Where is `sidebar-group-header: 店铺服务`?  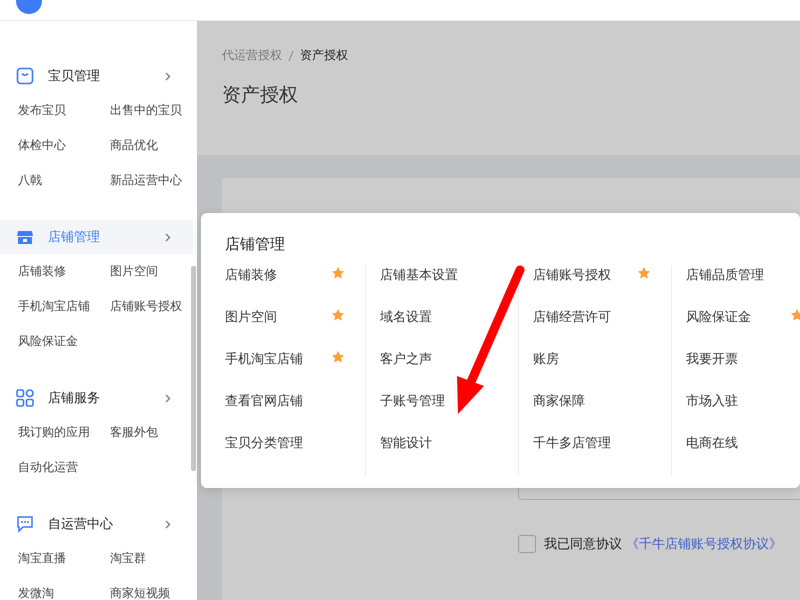
sidebar-group-header: 店铺服务 is located at coordinates (96, 398).